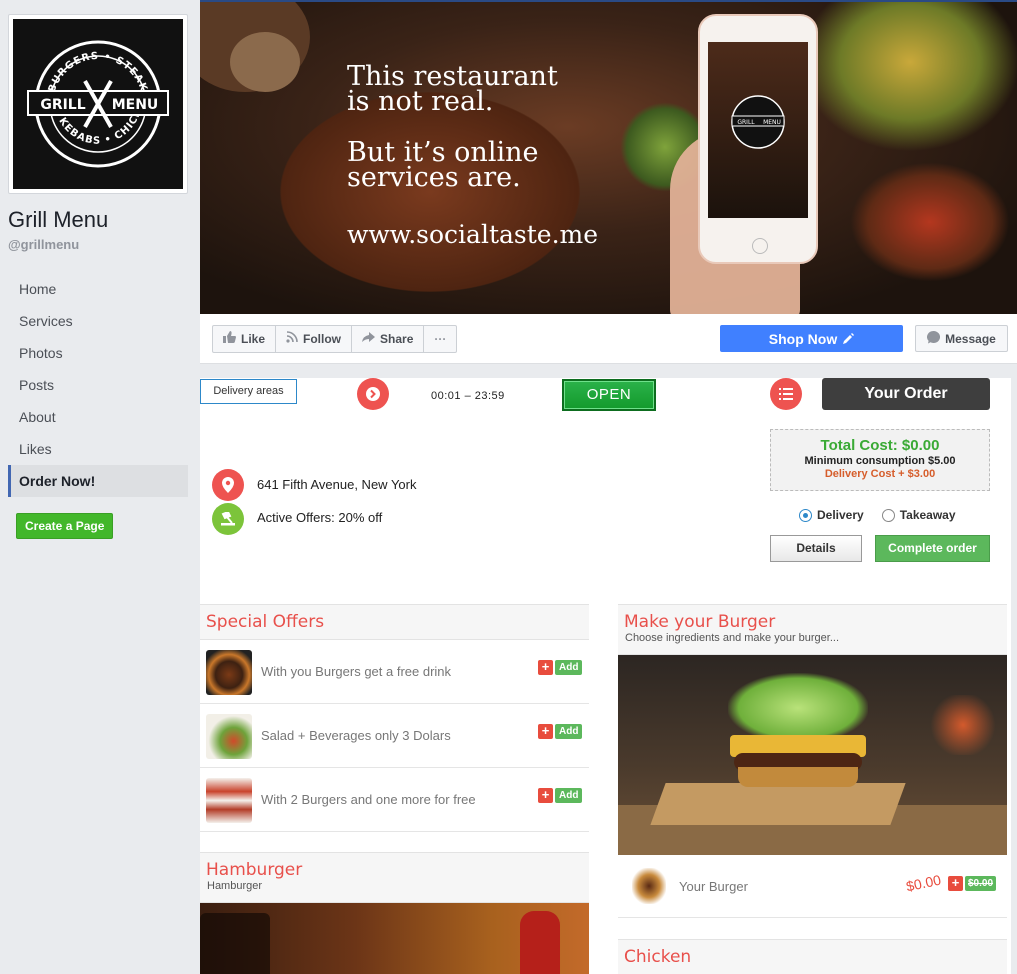 The image size is (1017, 974). What do you see at coordinates (880, 461) in the screenshot?
I see `minimum-consumption: Minimum consumption $5.00` at bounding box center [880, 461].